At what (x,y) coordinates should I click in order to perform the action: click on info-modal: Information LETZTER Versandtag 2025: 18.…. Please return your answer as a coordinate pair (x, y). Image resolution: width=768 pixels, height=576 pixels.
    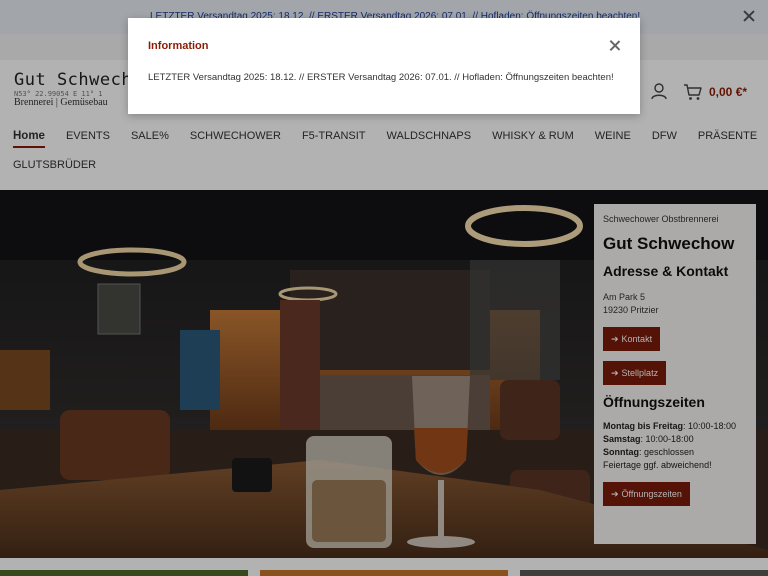
    Looking at the image, I should click on (384, 66).